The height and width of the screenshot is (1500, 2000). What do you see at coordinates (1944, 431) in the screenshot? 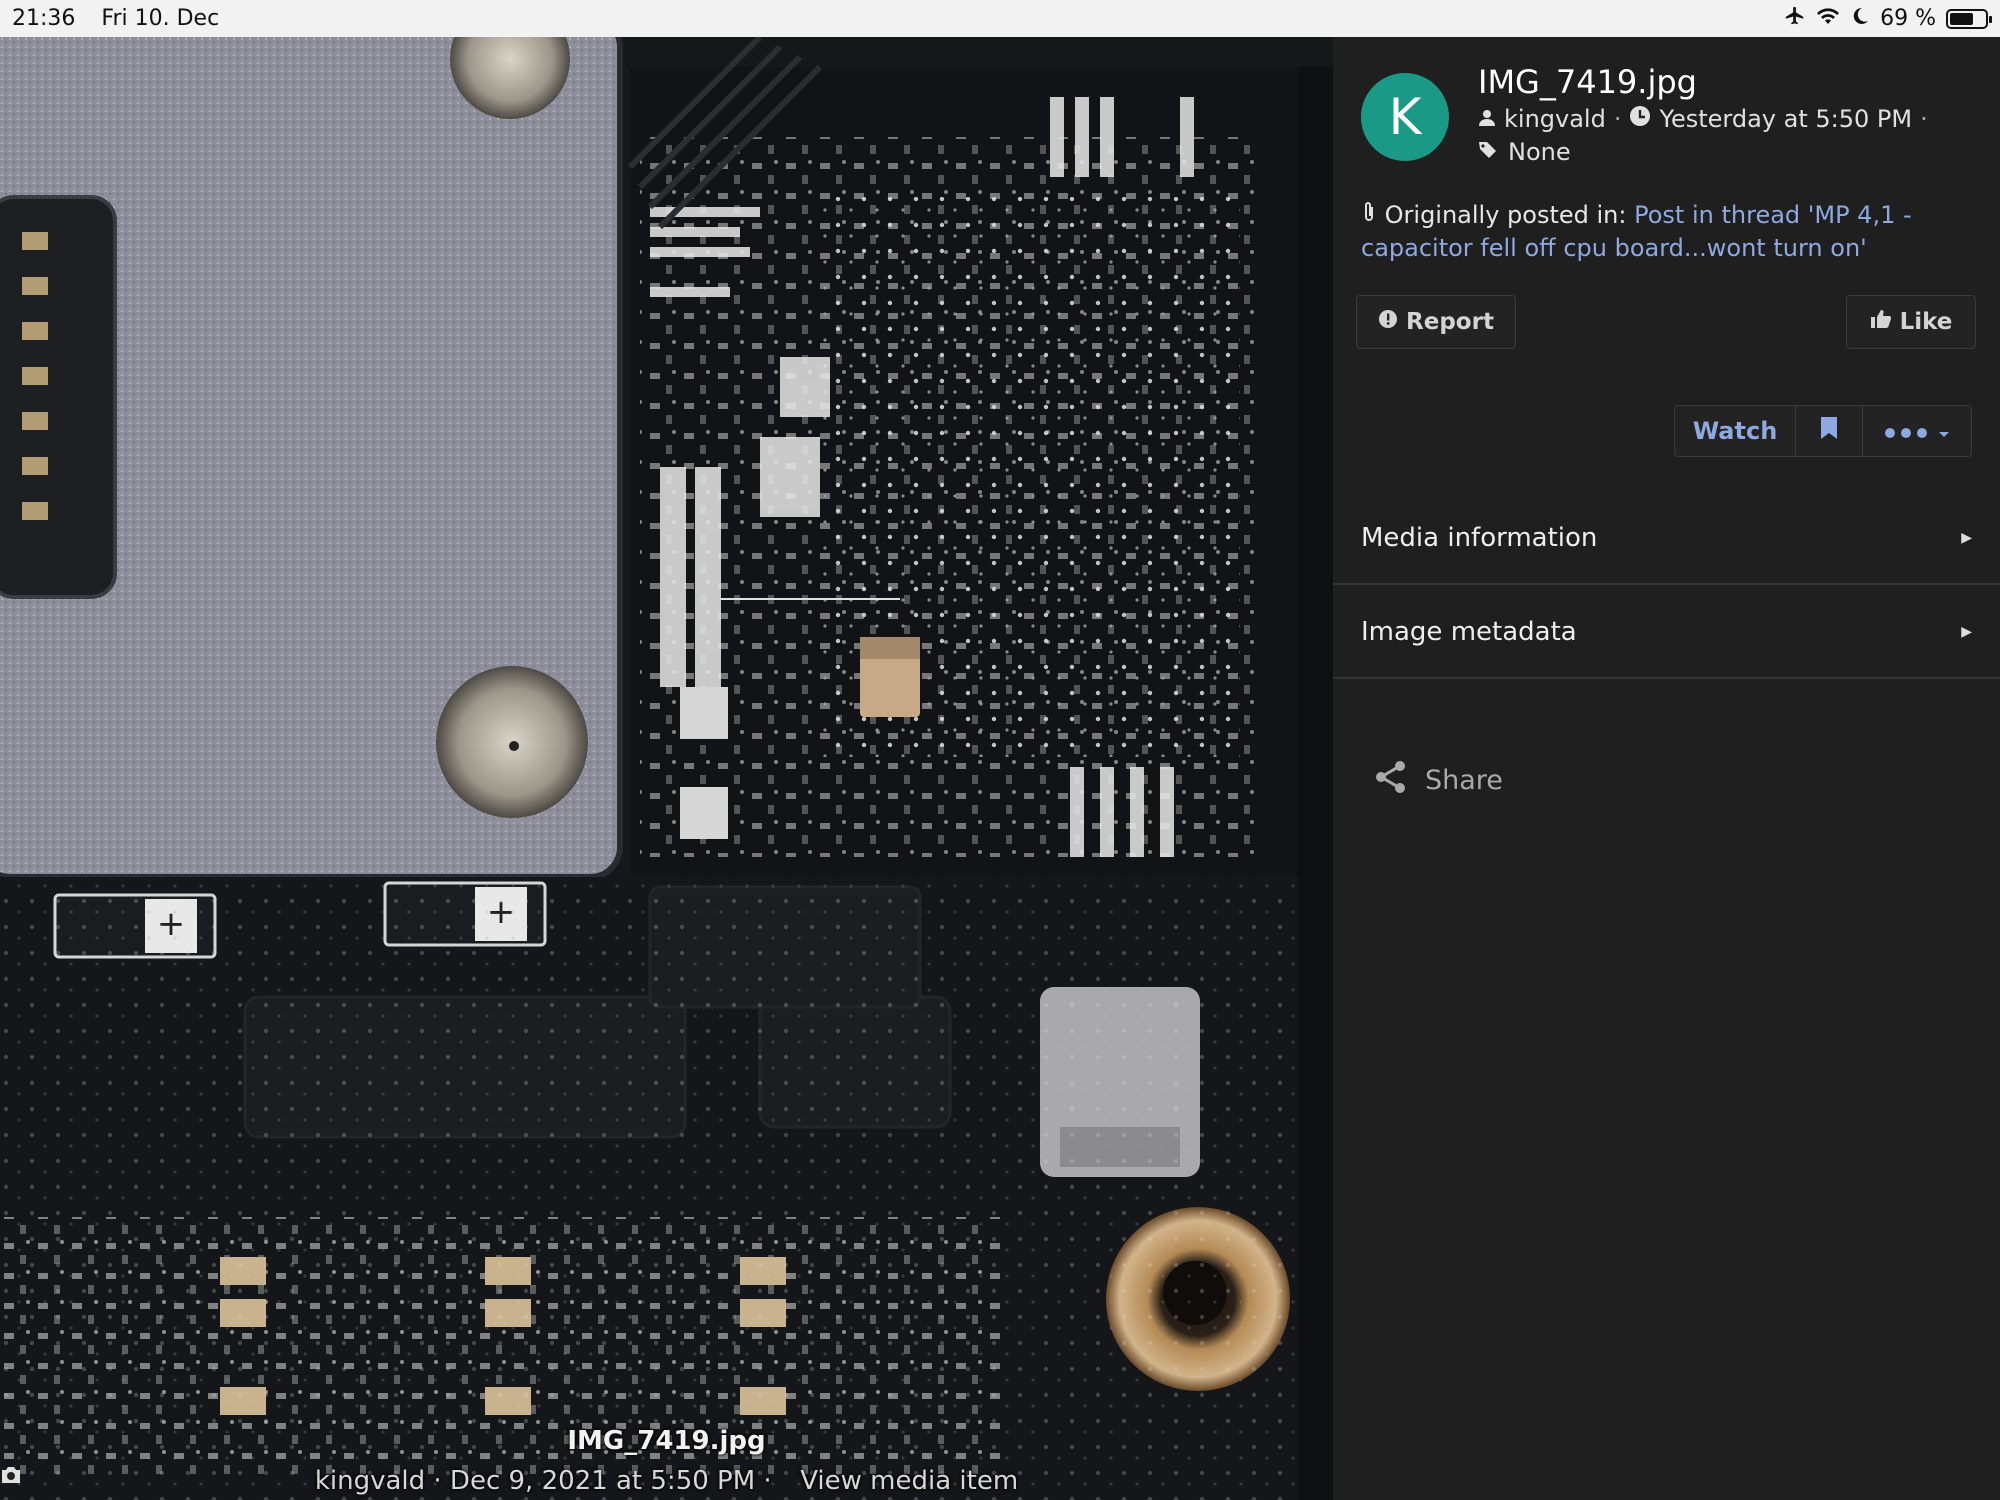
I see `caret-down-icon` at bounding box center [1944, 431].